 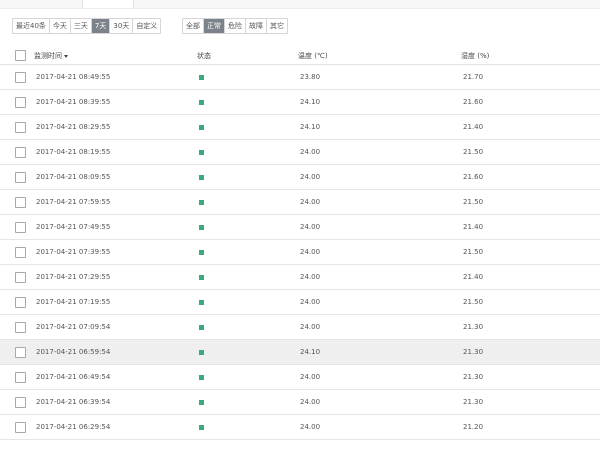 I want to click on select-all-checkbox, so click(x=20, y=55).